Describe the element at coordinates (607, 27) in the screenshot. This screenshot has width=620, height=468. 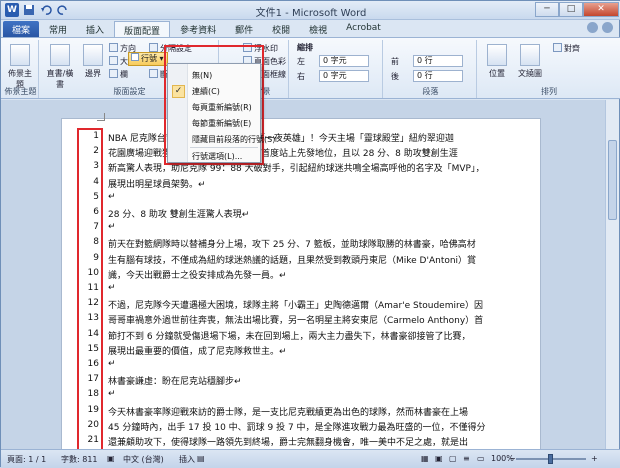
I see `help-icon` at that location.